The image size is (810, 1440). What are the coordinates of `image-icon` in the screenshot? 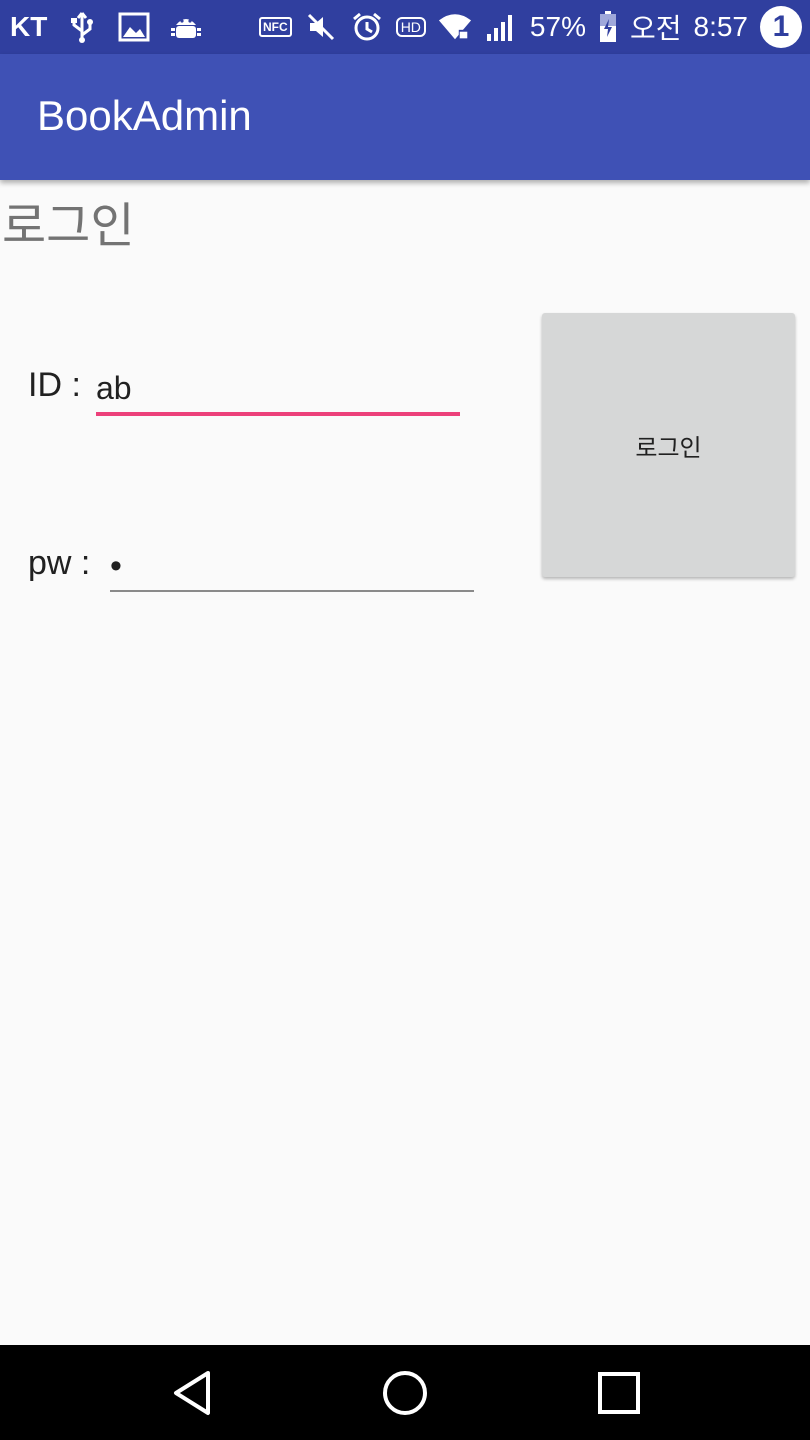 It's located at (134, 27).